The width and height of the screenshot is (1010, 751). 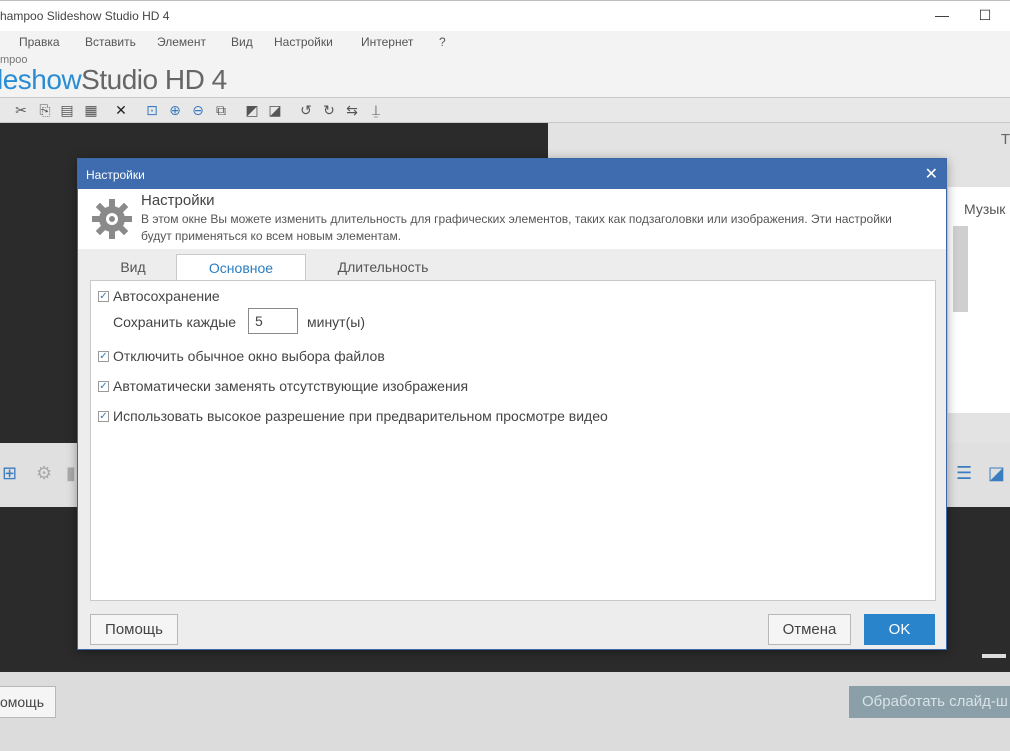 I want to click on flip-icon: ⇆, so click(x=352, y=110).